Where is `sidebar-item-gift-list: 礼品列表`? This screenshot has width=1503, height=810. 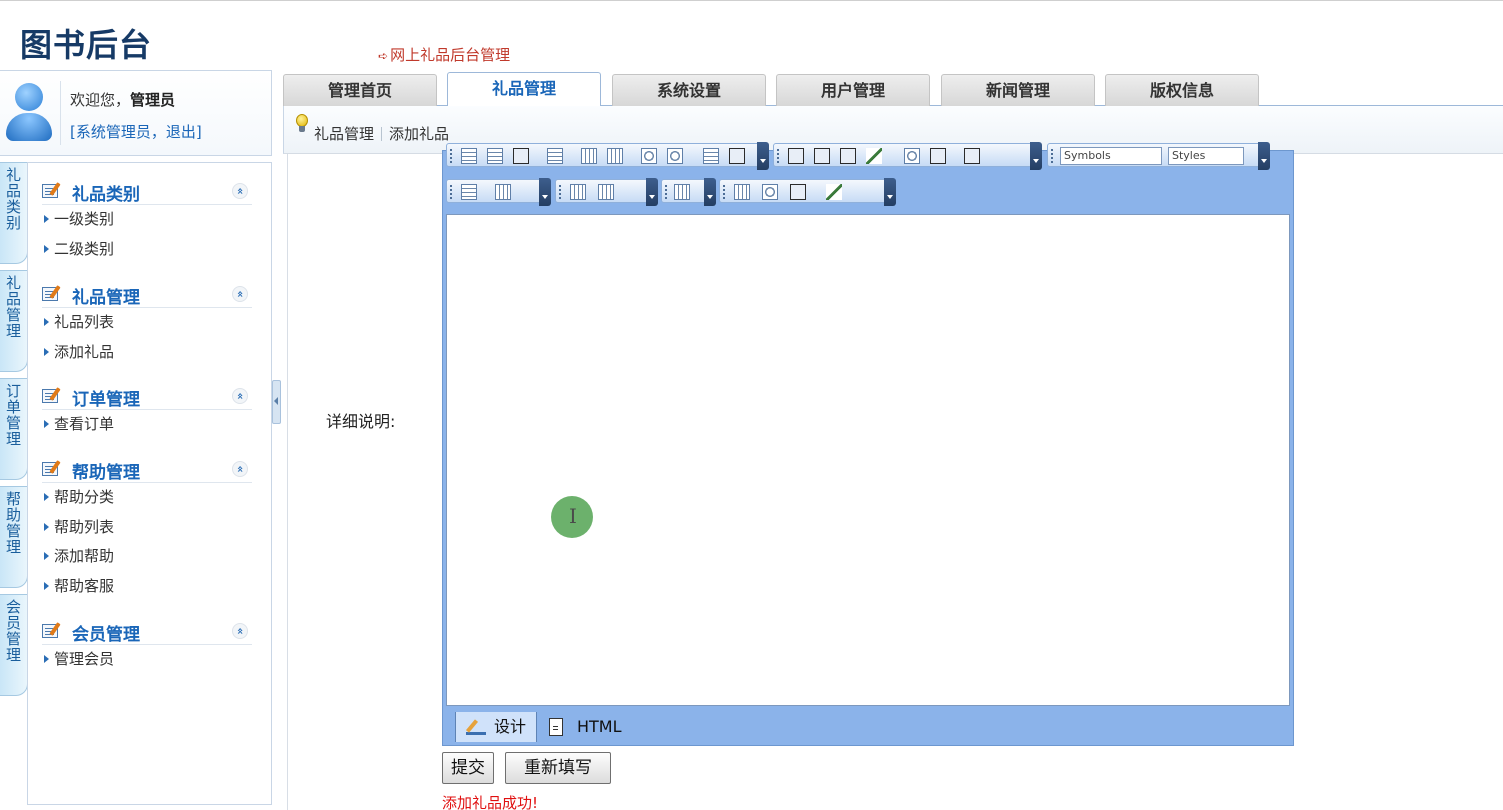
sidebar-item-gift-list: 礼品列表 is located at coordinates (147, 323).